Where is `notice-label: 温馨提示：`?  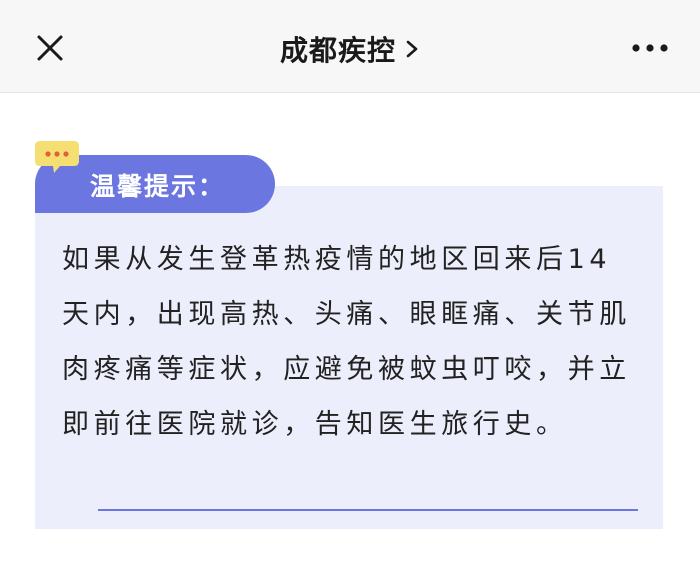 notice-label: 温馨提示： is located at coordinates (158, 186).